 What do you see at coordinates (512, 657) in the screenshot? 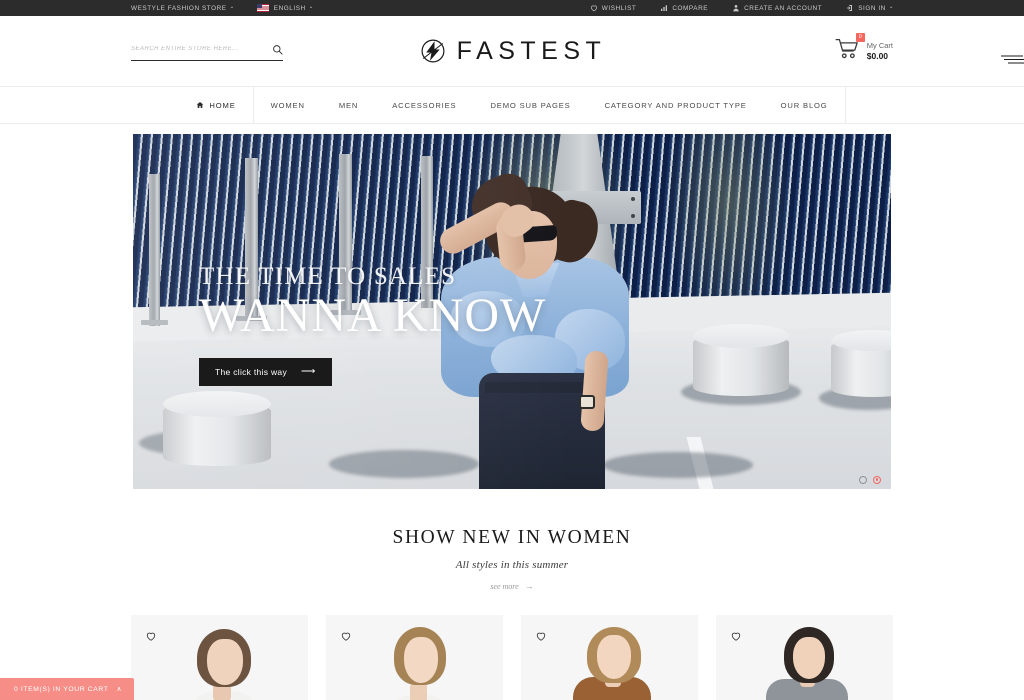
I see `product-grid` at bounding box center [512, 657].